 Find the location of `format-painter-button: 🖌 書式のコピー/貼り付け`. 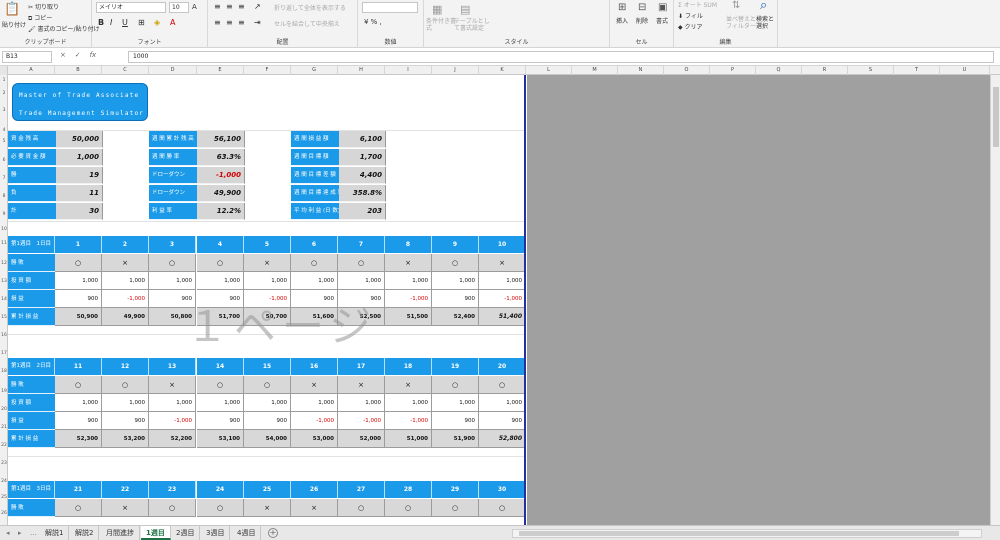

format-painter-button: 🖌 書式のコピー/貼り付け is located at coordinates (64, 28).